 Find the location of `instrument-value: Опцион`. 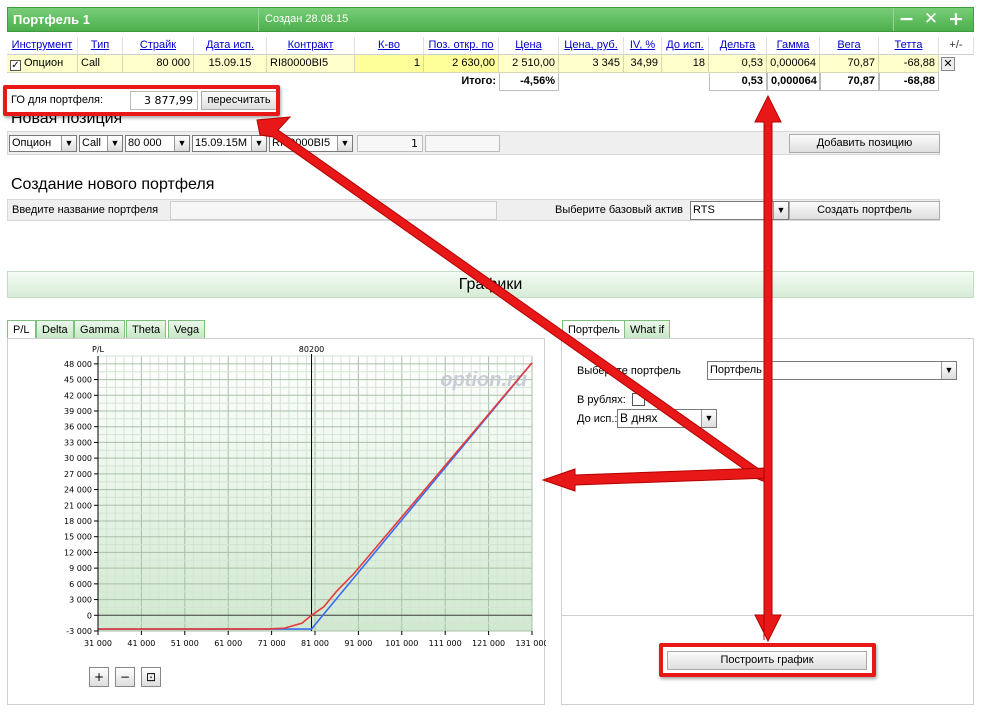

instrument-value: Опцион is located at coordinates (44, 63).